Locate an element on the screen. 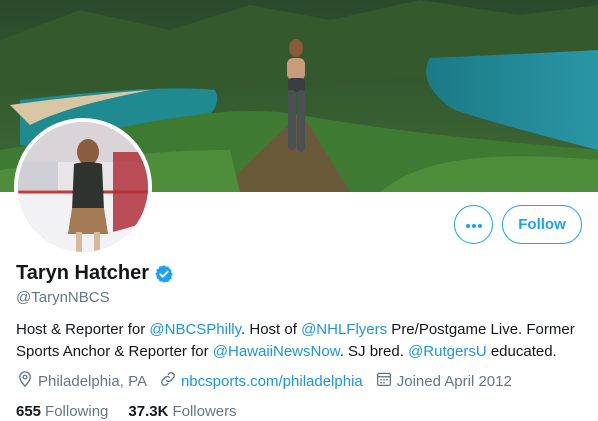  followers-link: 37.3K Followers is located at coordinates (182, 411).